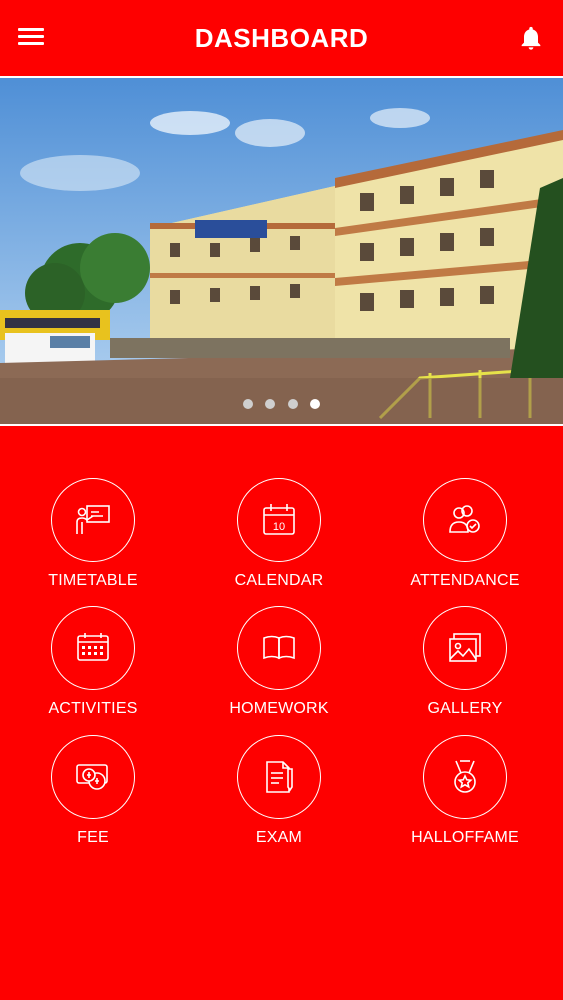 The image size is (563, 1000). What do you see at coordinates (35, 38) in the screenshot?
I see `hamburger-menu-icon` at bounding box center [35, 38].